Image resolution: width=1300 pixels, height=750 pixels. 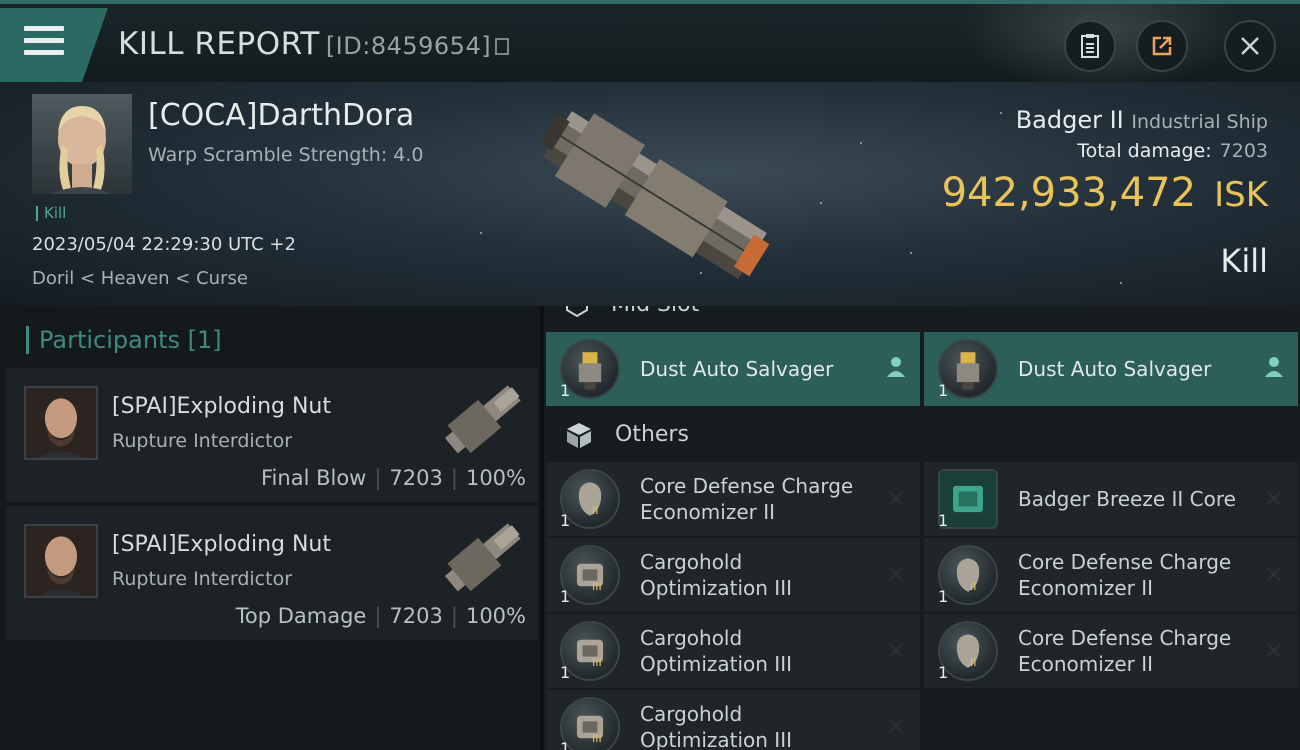 What do you see at coordinates (380, 616) in the screenshot?
I see `participant-stats: Top Damage | 7203 | 100%` at bounding box center [380, 616].